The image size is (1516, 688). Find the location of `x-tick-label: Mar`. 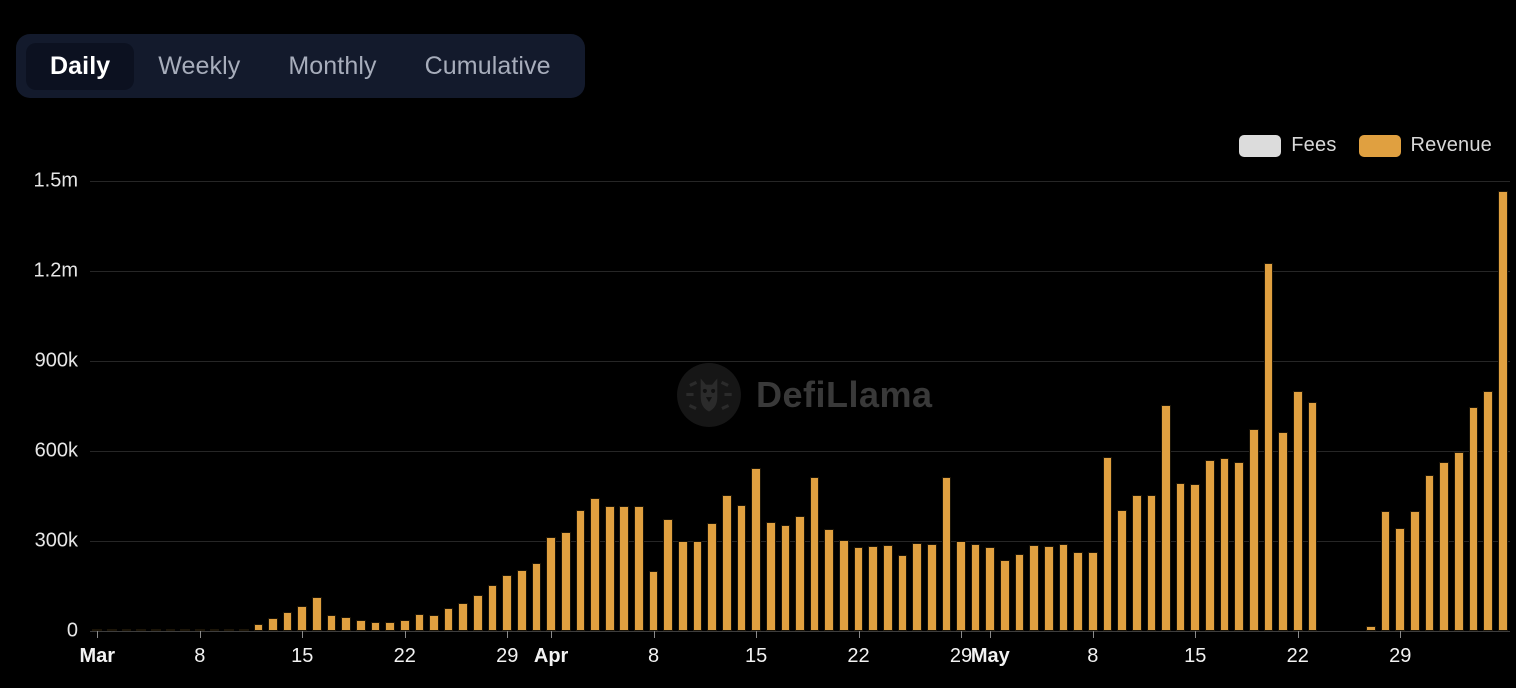

x-tick-label: Mar is located at coordinates (97, 656).